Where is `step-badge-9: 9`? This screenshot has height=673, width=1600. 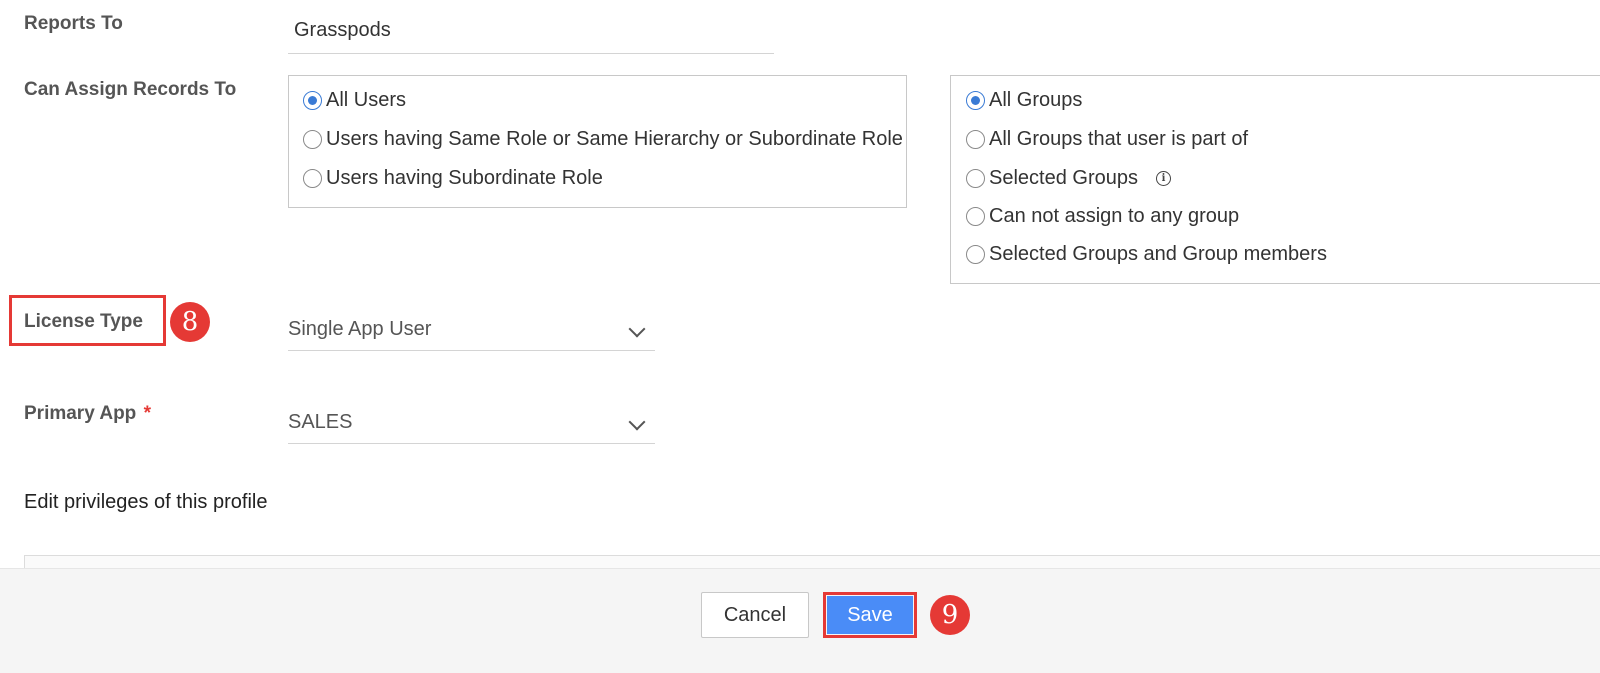 step-badge-9: 9 is located at coordinates (950, 615).